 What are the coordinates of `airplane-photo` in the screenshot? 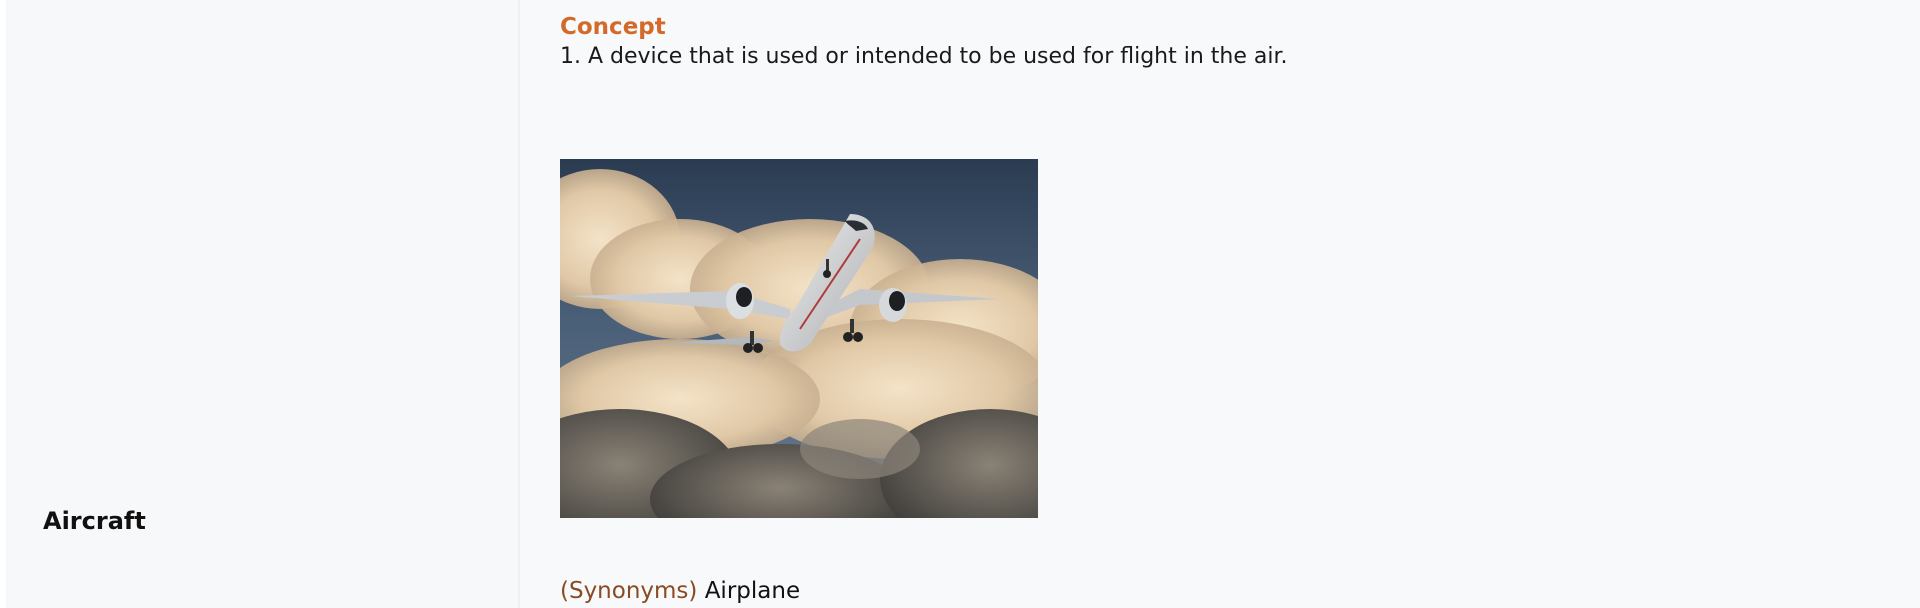 It's located at (799, 338).